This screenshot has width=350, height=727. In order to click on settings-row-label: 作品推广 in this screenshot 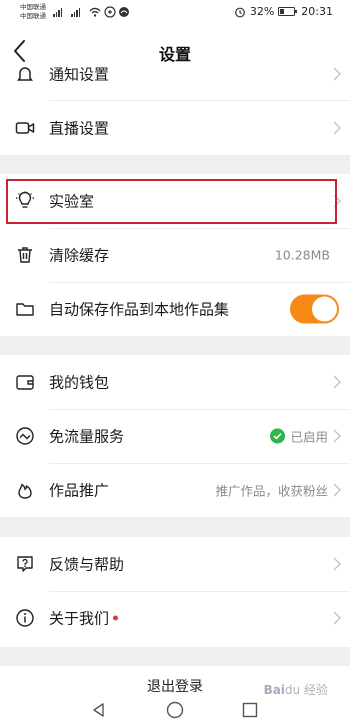, I will do `click(79, 490)`.